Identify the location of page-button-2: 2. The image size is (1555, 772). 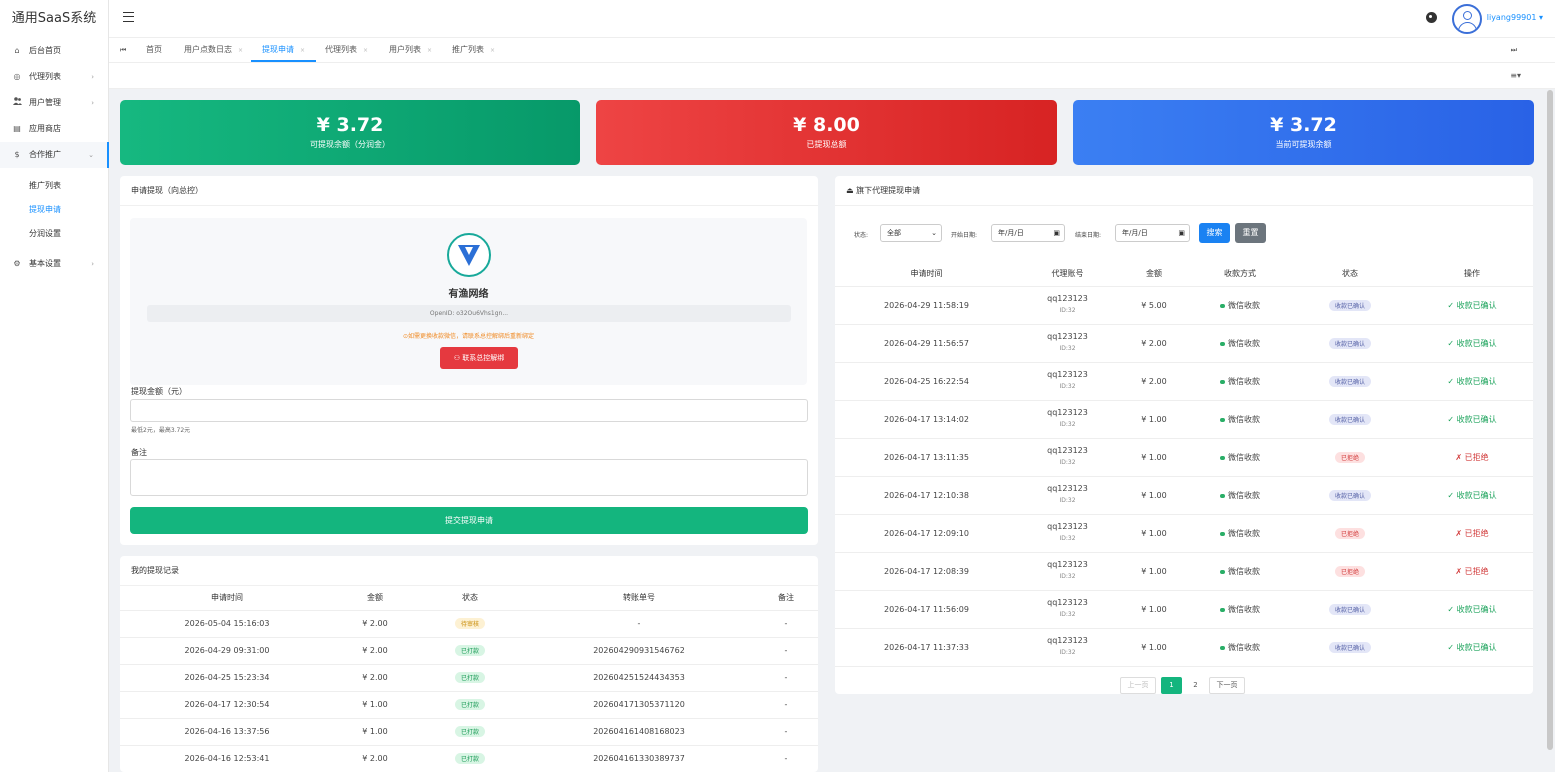
(1195, 685).